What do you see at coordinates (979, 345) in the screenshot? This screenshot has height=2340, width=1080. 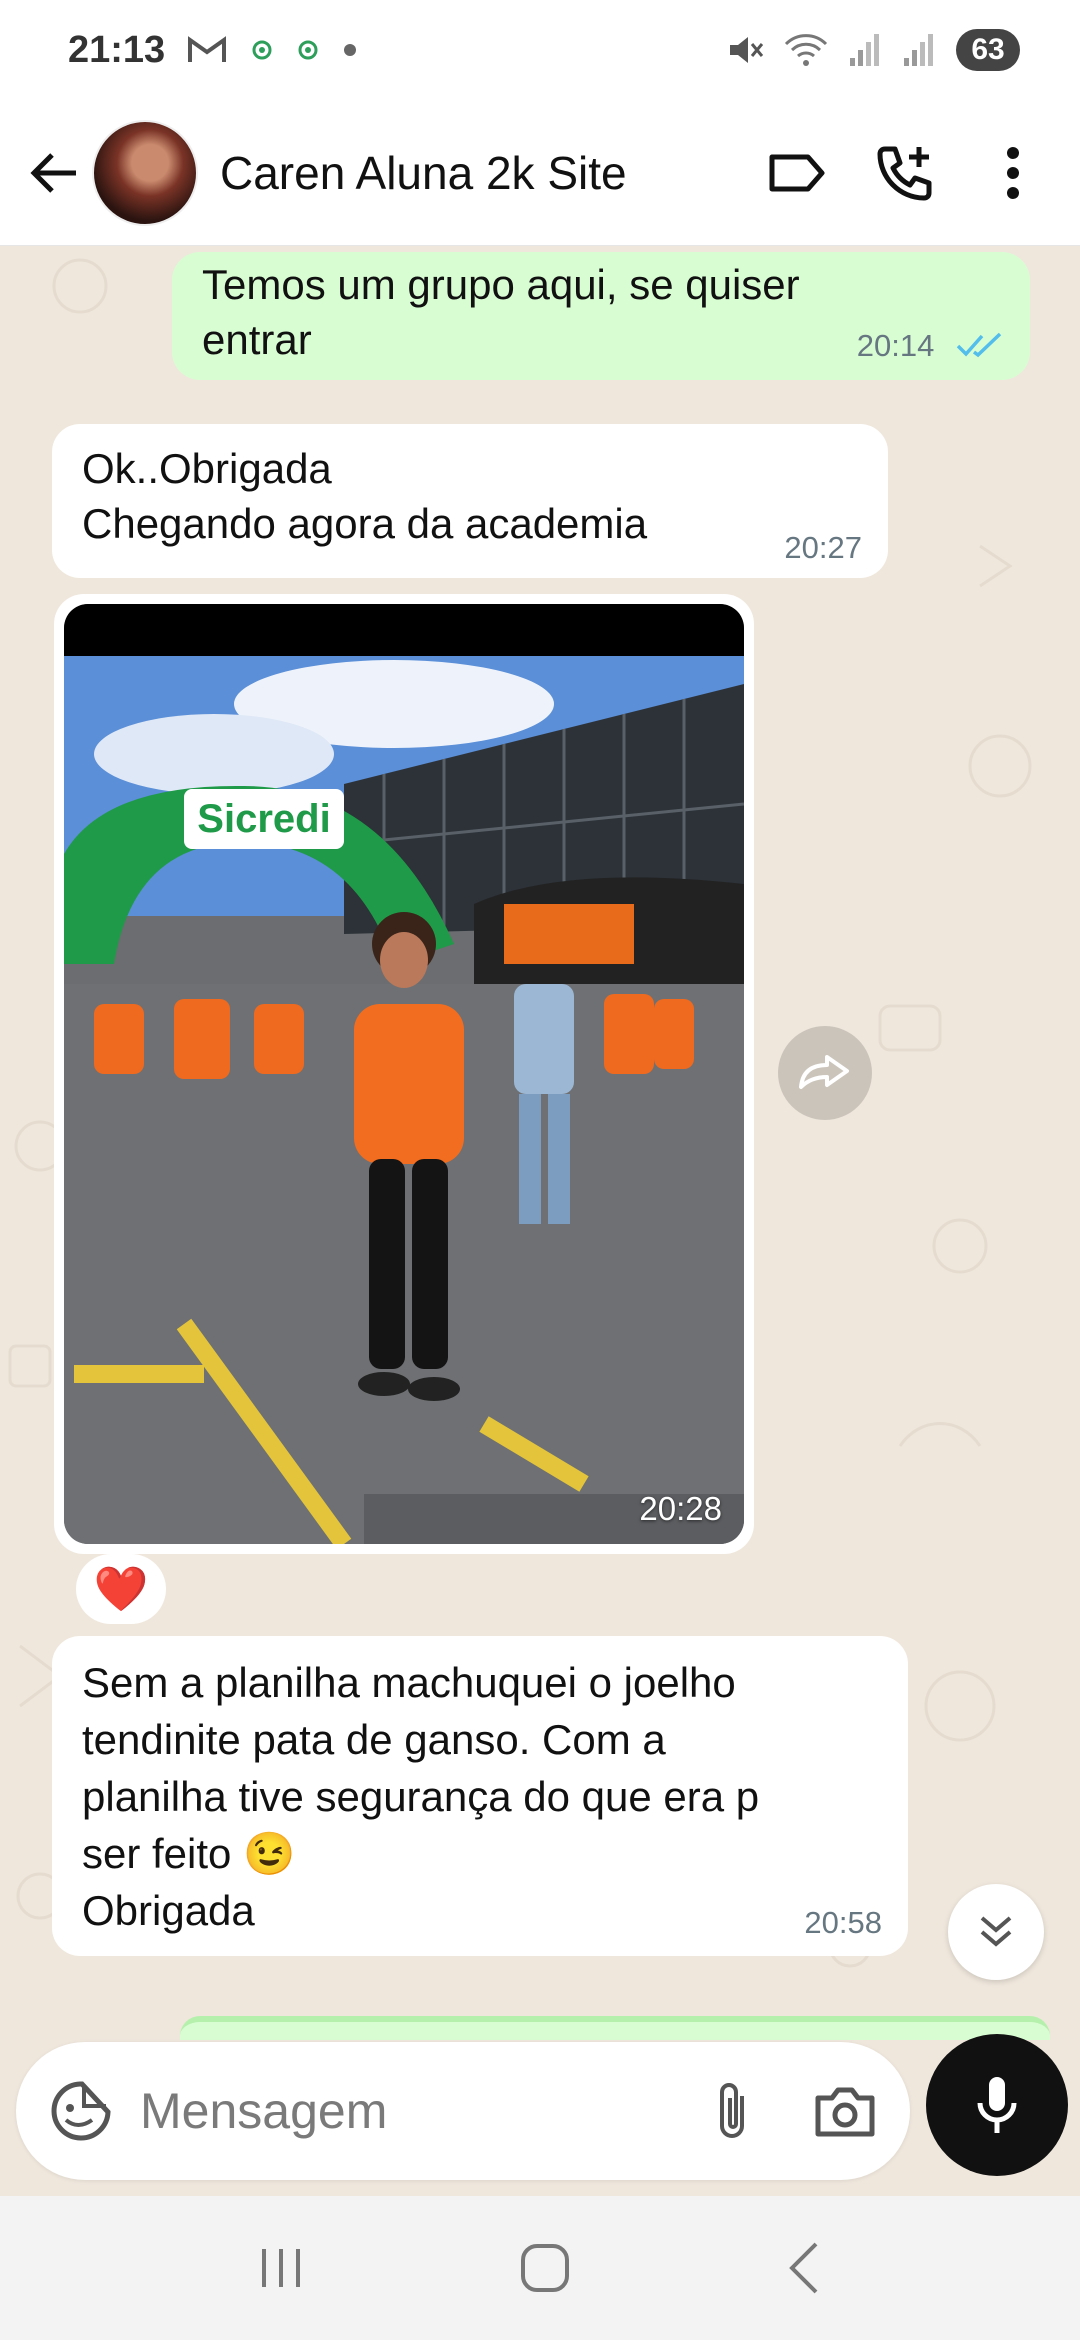 I see `read-ticks-icon` at bounding box center [979, 345].